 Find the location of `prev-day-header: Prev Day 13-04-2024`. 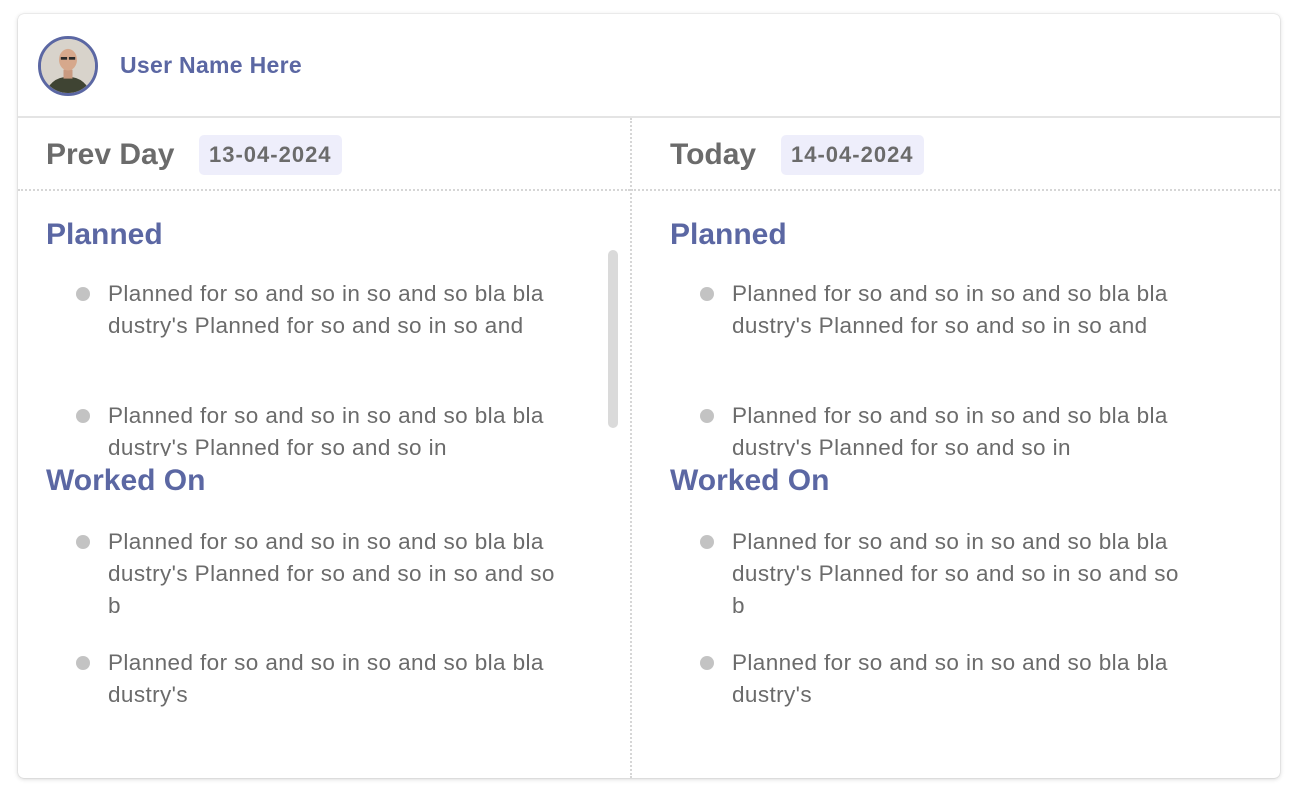

prev-day-header: Prev Day 13-04-2024 is located at coordinates (324, 154).